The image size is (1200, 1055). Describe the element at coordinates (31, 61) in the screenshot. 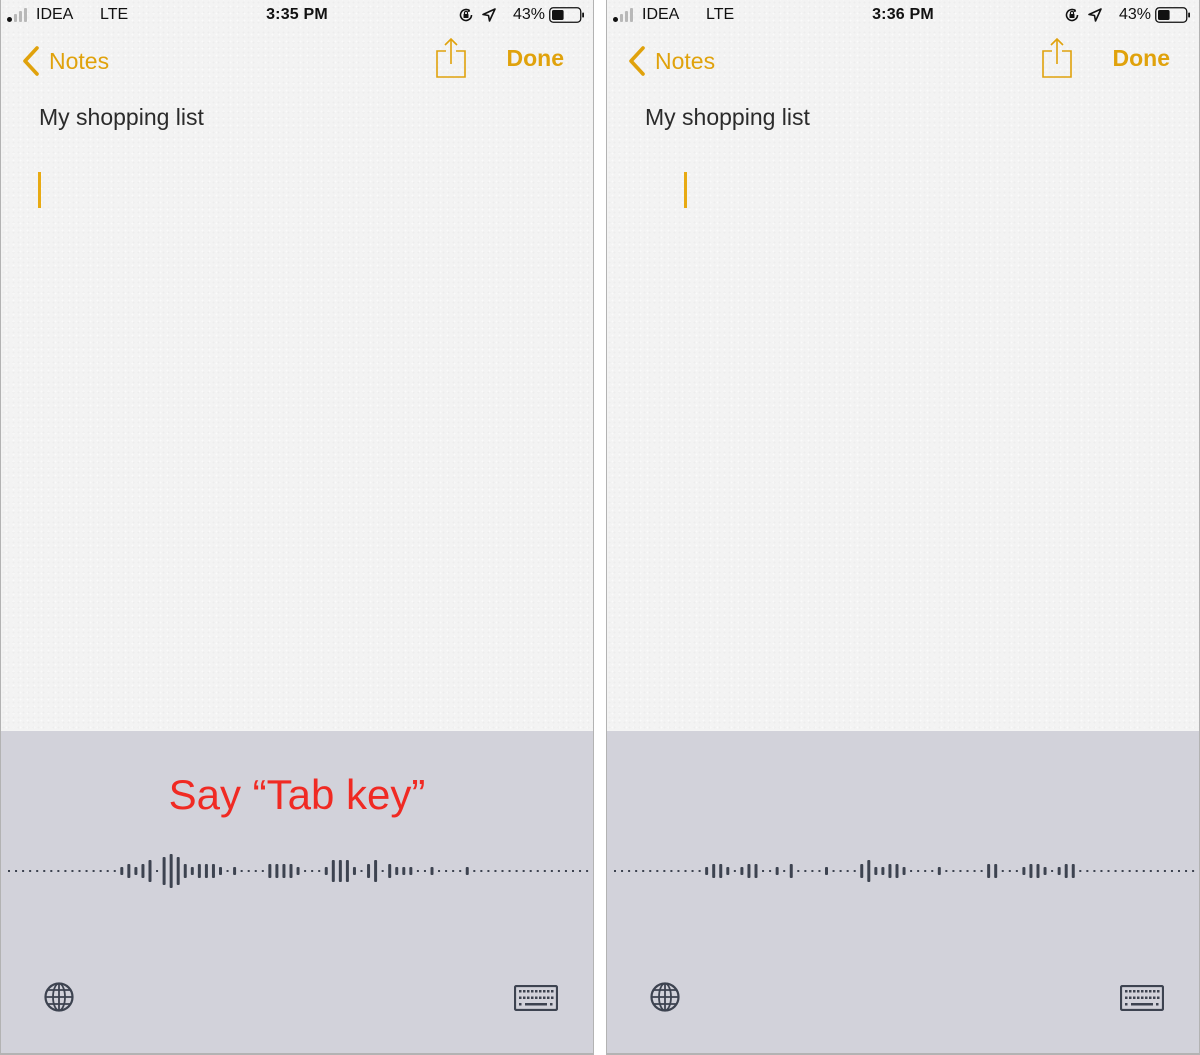

I see `chevron-left-icon` at that location.